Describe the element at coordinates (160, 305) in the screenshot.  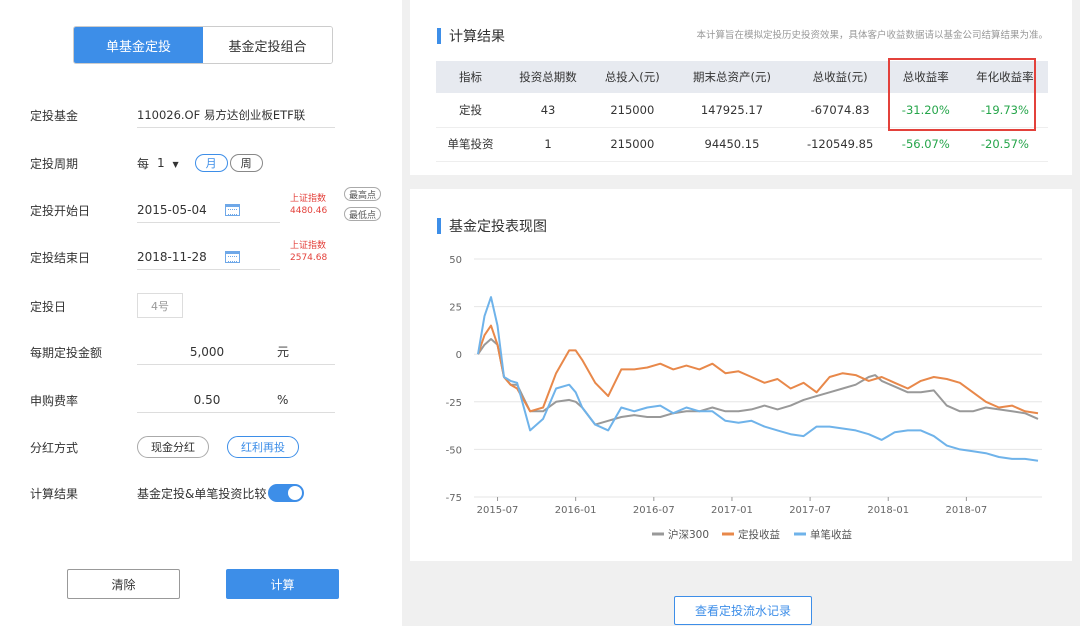
I see `invest-day-select: 4号` at that location.